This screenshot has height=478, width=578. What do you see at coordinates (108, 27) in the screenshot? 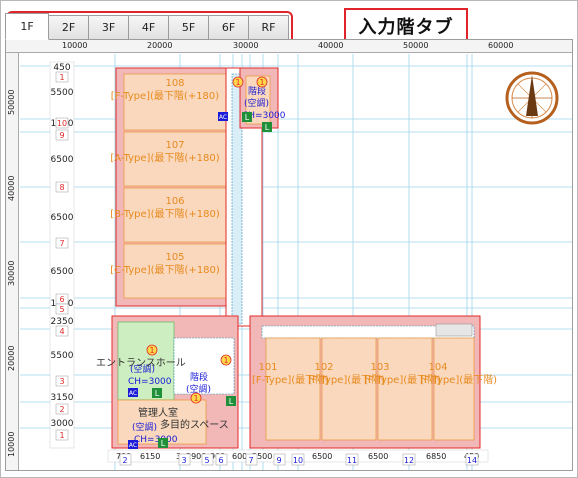
I see `tab-3f: 3F` at bounding box center [108, 27].